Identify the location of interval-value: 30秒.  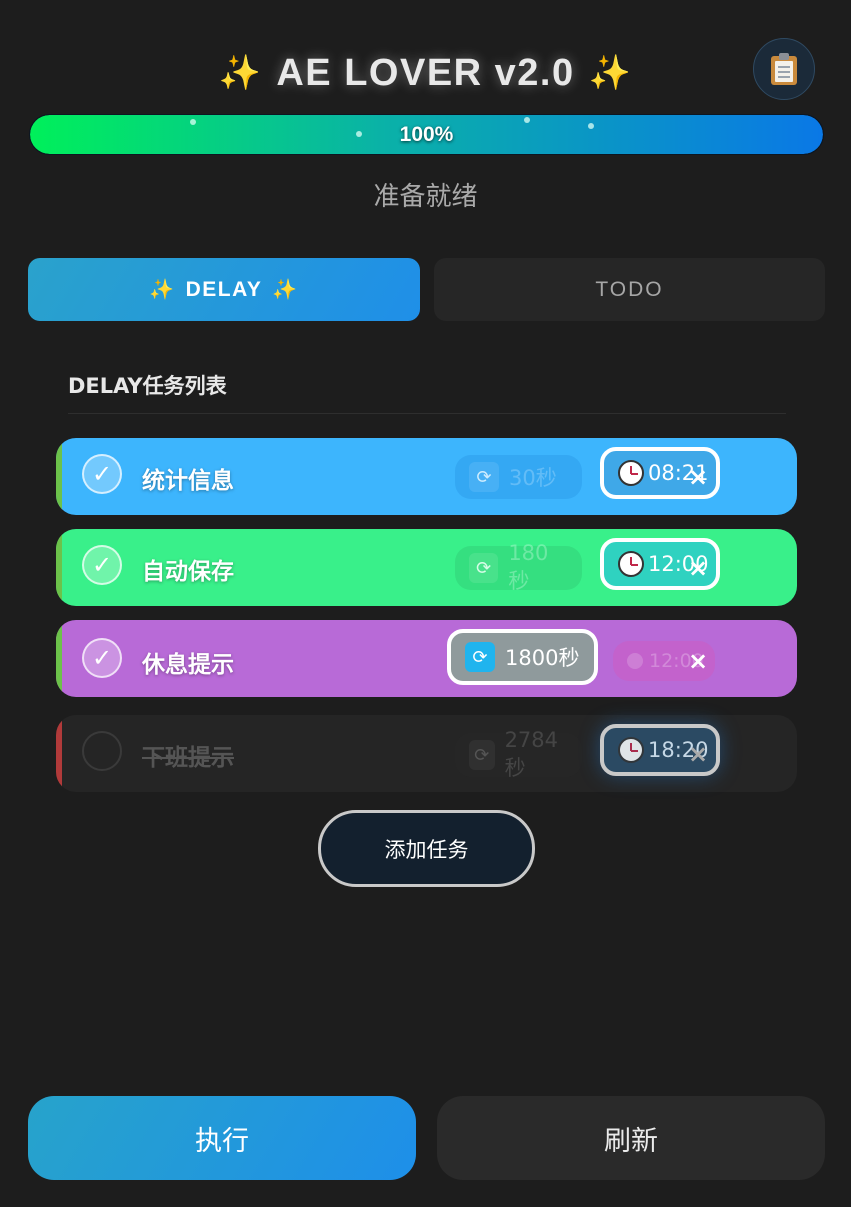
(533, 478).